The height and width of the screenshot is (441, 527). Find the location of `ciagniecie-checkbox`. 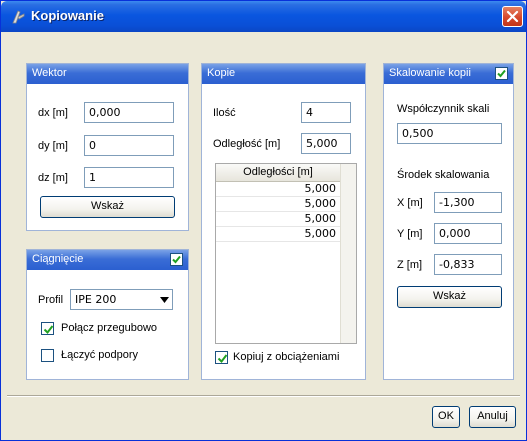

ciagniecie-checkbox is located at coordinates (176, 259).